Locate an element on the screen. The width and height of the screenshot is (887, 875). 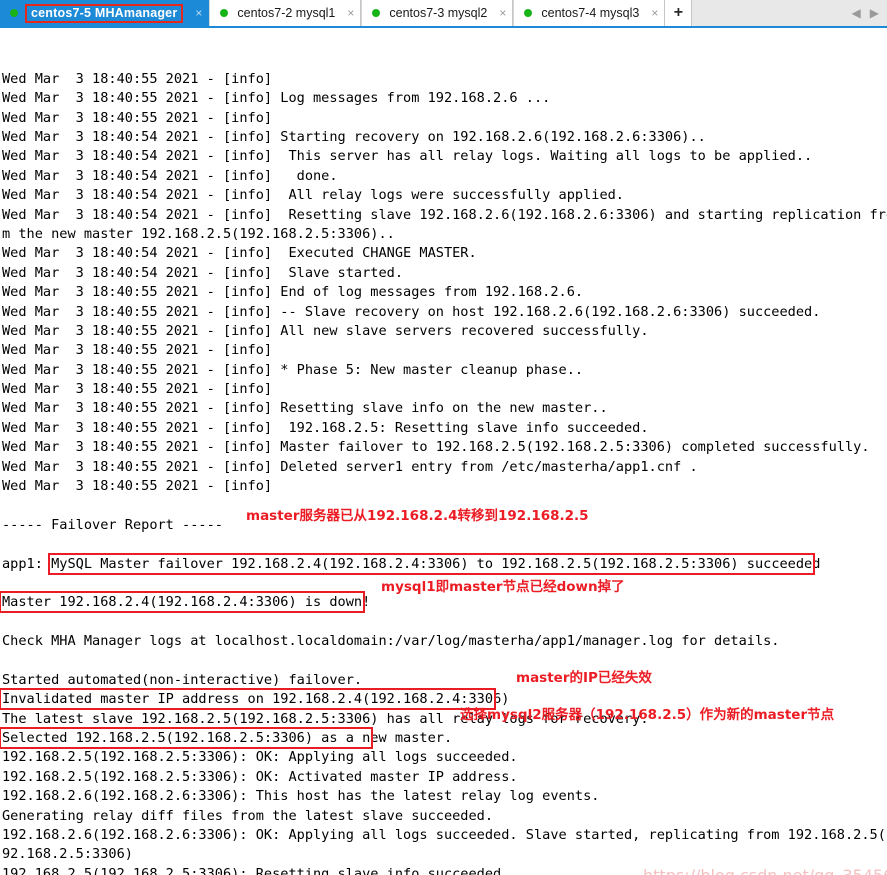
tab-label: centos7-4 mysql3 is located at coordinates (590, 13).